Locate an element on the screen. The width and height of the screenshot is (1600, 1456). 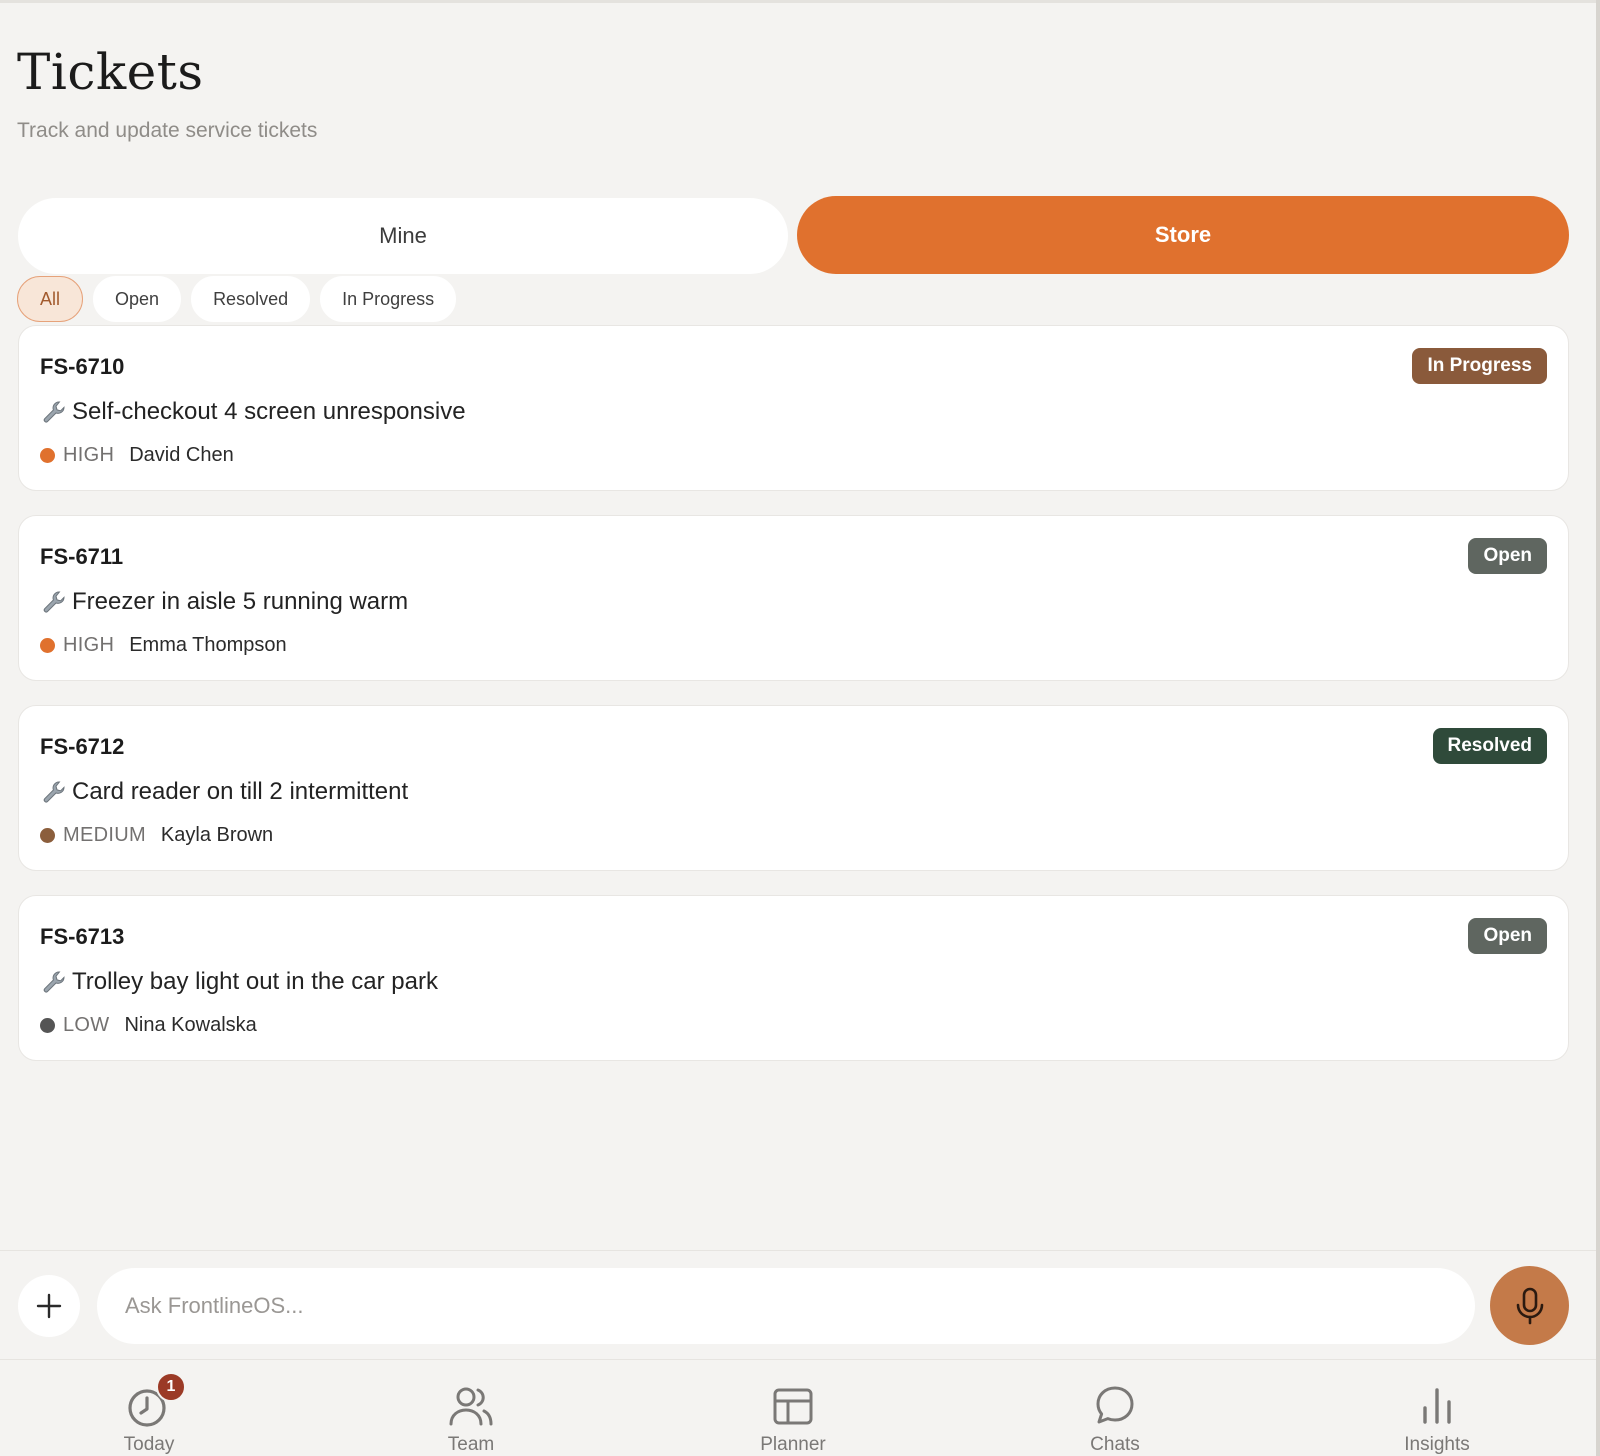
chat-bubble-icon is located at coordinates (1115, 1406).